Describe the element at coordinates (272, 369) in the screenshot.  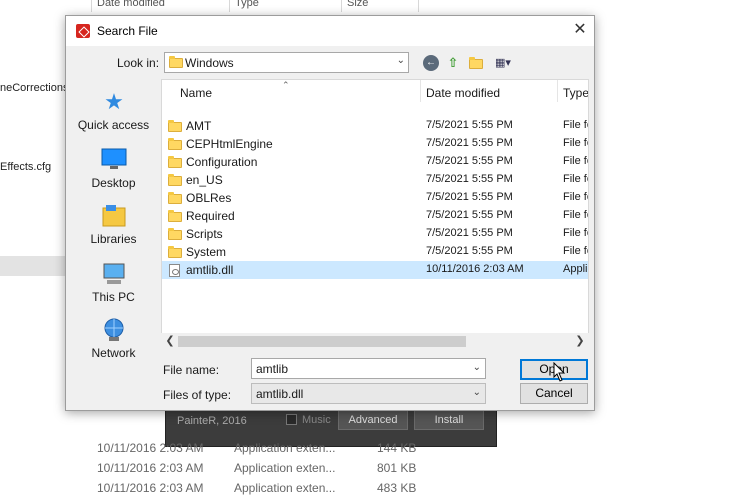
I see `file-name-value: amtlib` at that location.